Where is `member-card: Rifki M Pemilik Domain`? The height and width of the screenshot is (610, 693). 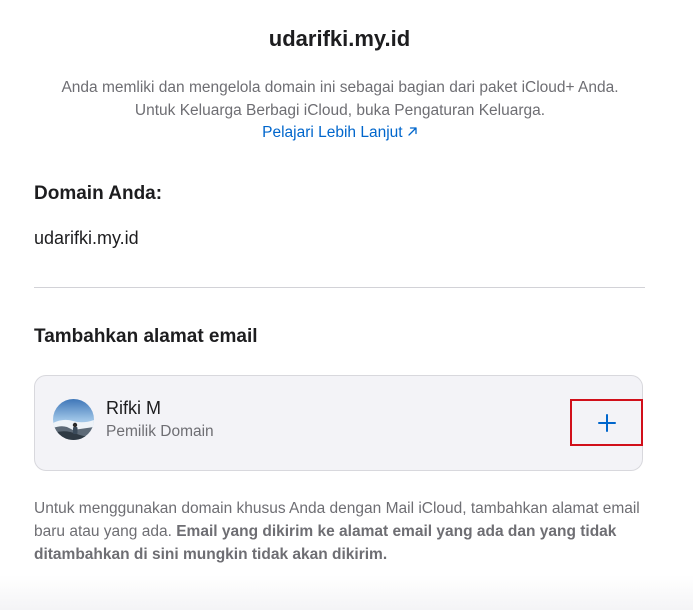
member-card: Rifki M Pemilik Domain is located at coordinates (338, 423).